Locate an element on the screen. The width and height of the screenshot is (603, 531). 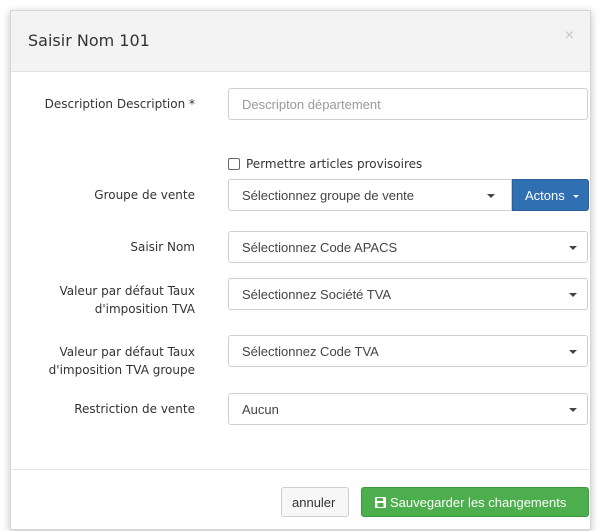
cancel-button: annuler is located at coordinates (315, 502).